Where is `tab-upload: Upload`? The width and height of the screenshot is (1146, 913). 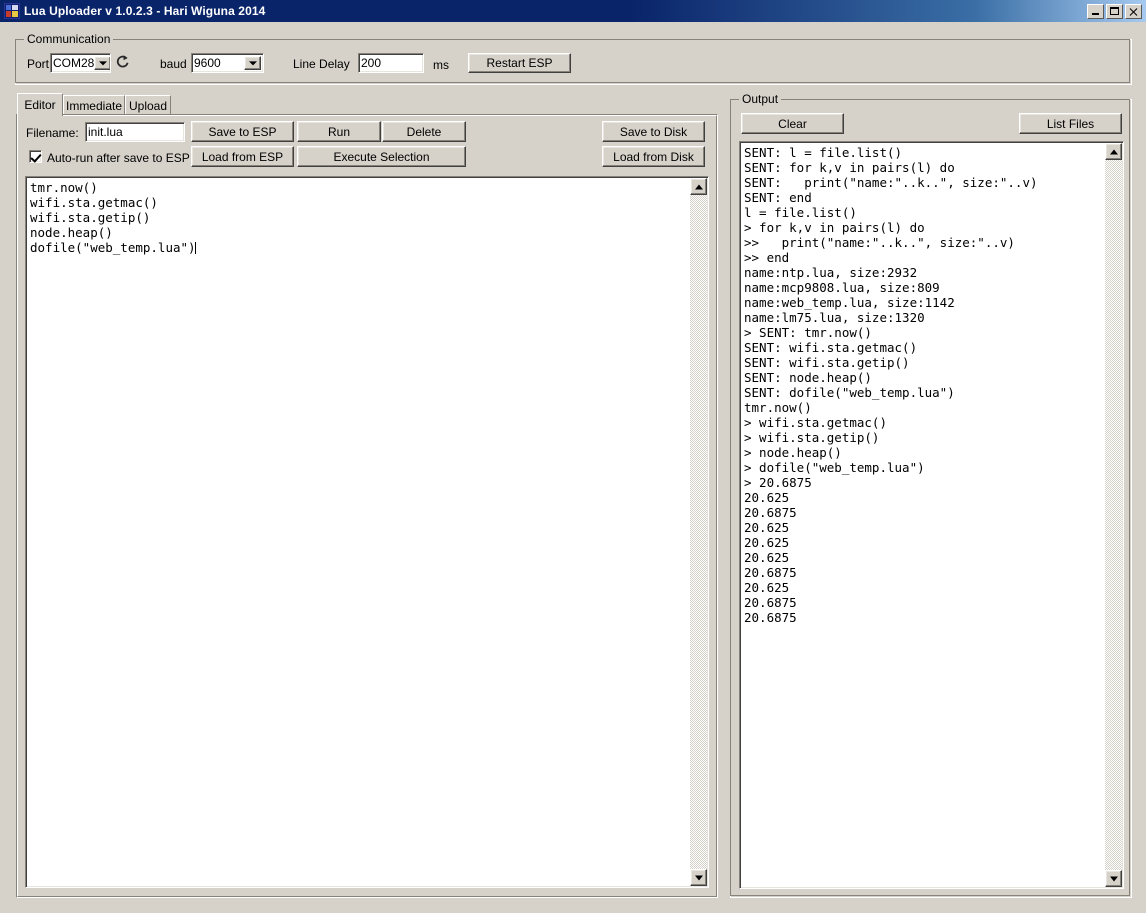
tab-upload: Upload is located at coordinates (148, 105).